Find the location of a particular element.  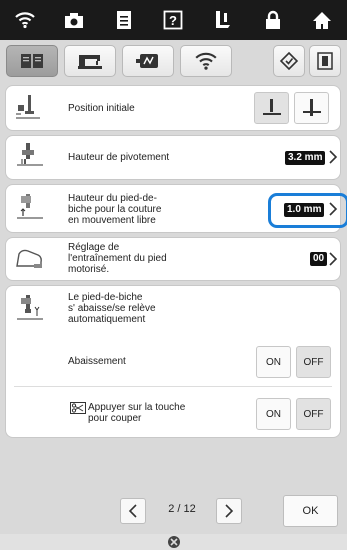

document-icon is located at coordinates (124, 20).